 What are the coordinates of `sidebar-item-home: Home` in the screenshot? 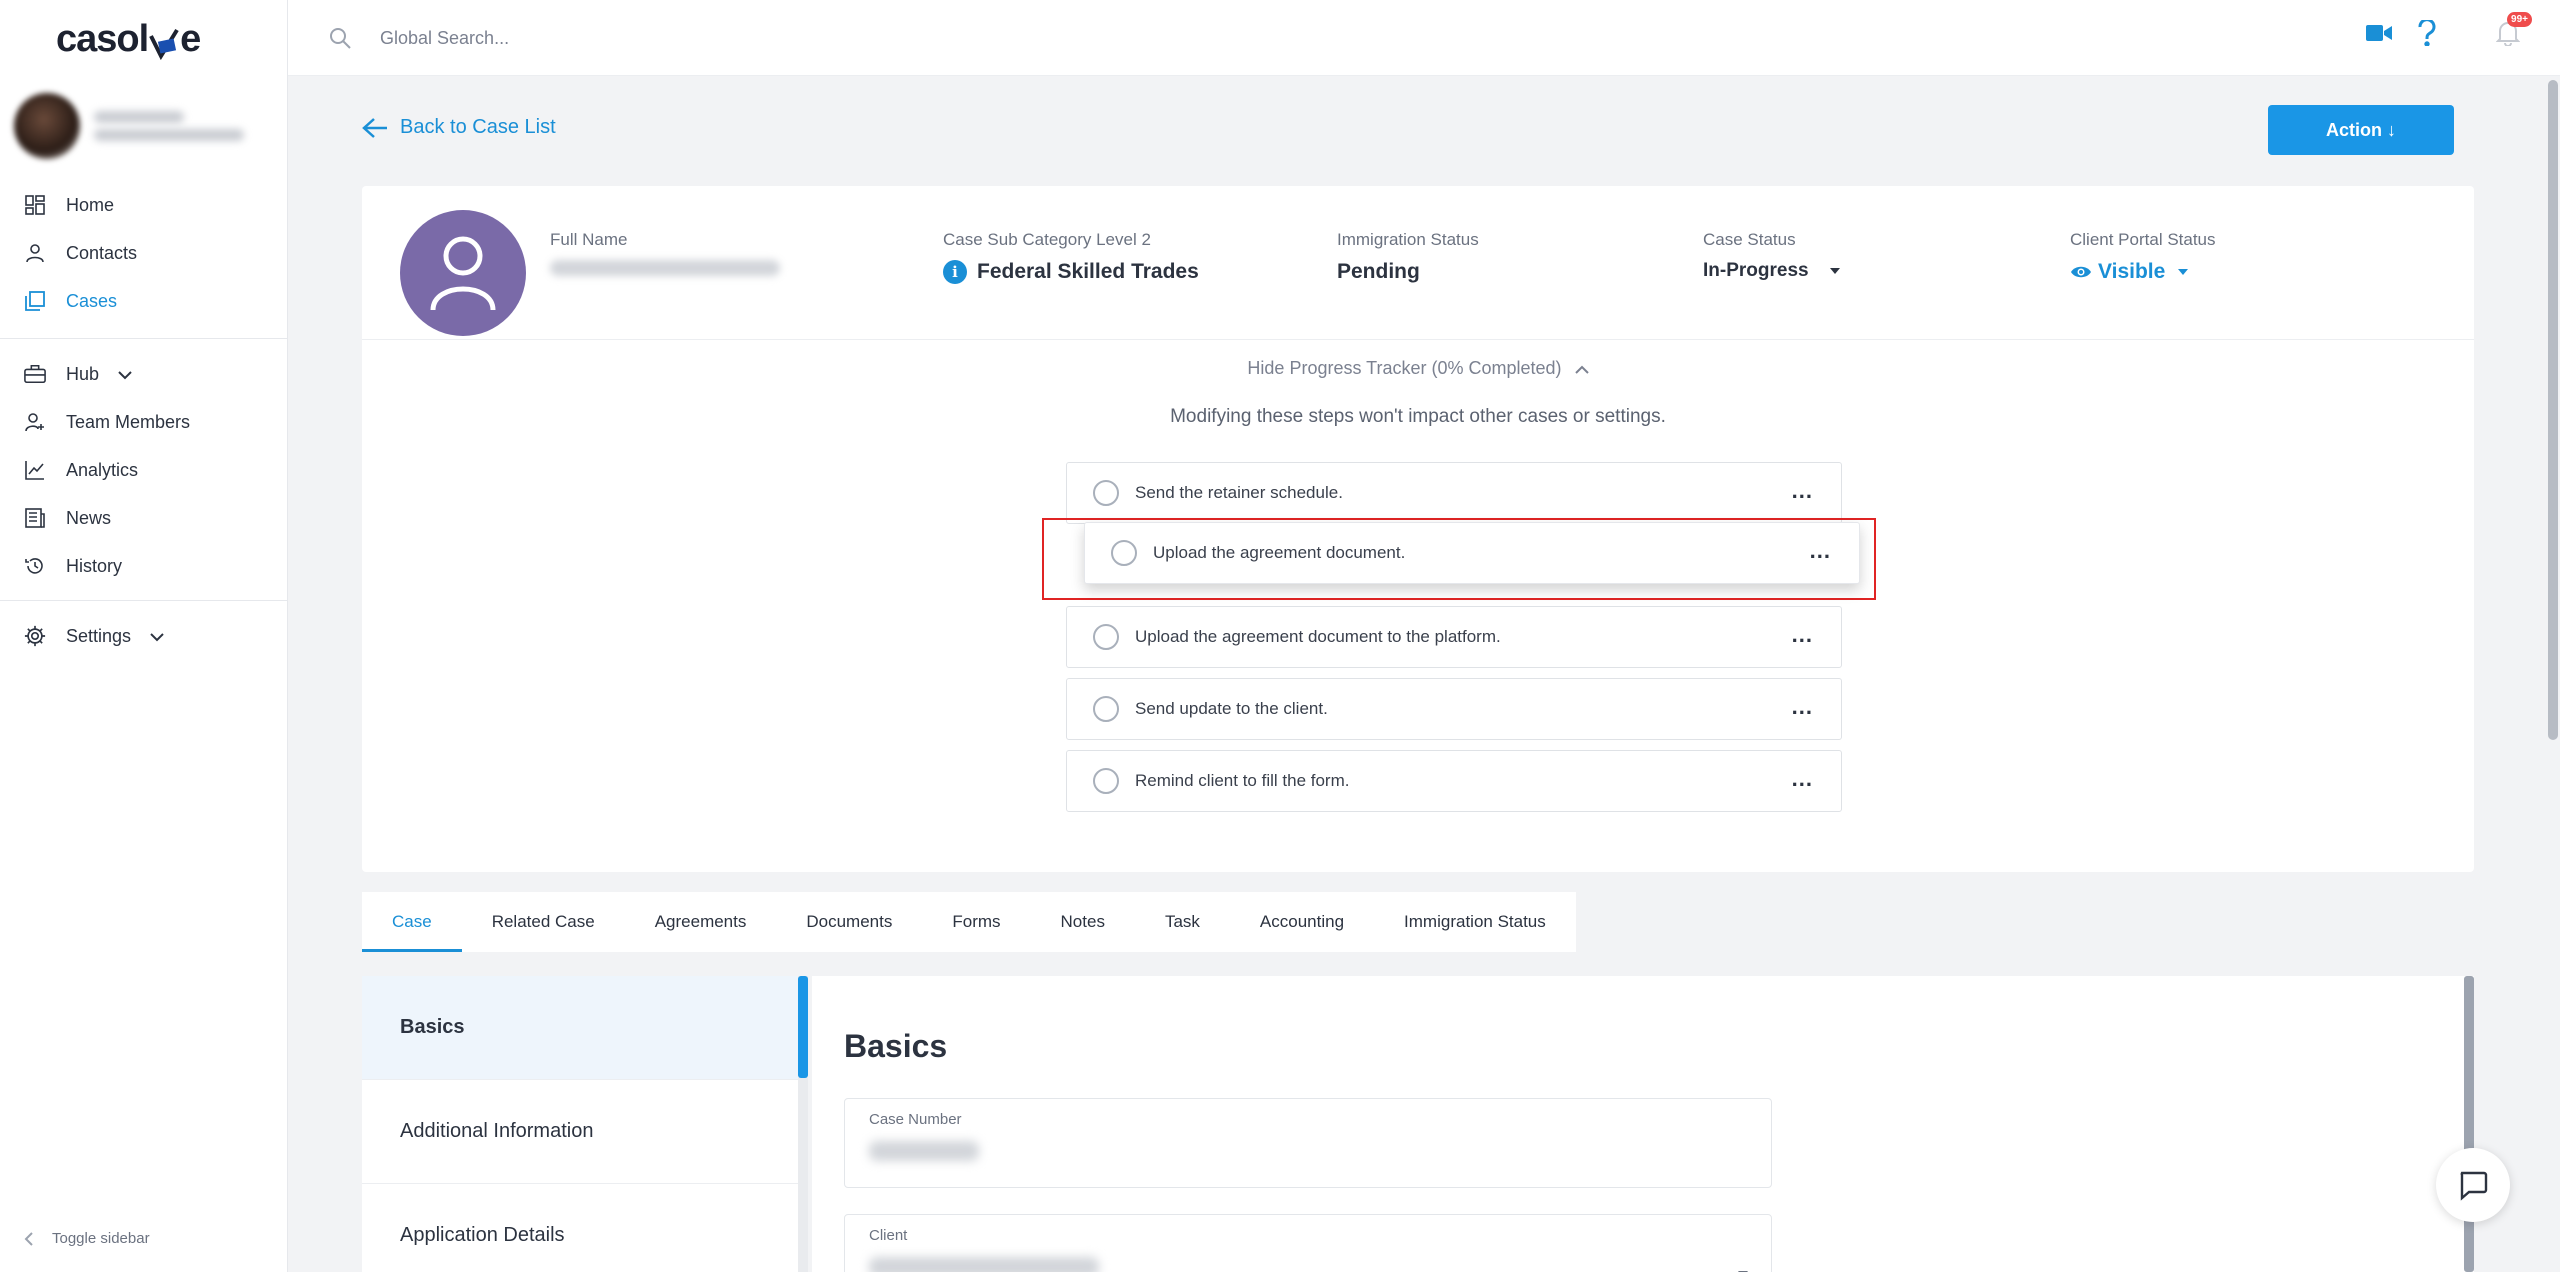 It's located at (144, 205).